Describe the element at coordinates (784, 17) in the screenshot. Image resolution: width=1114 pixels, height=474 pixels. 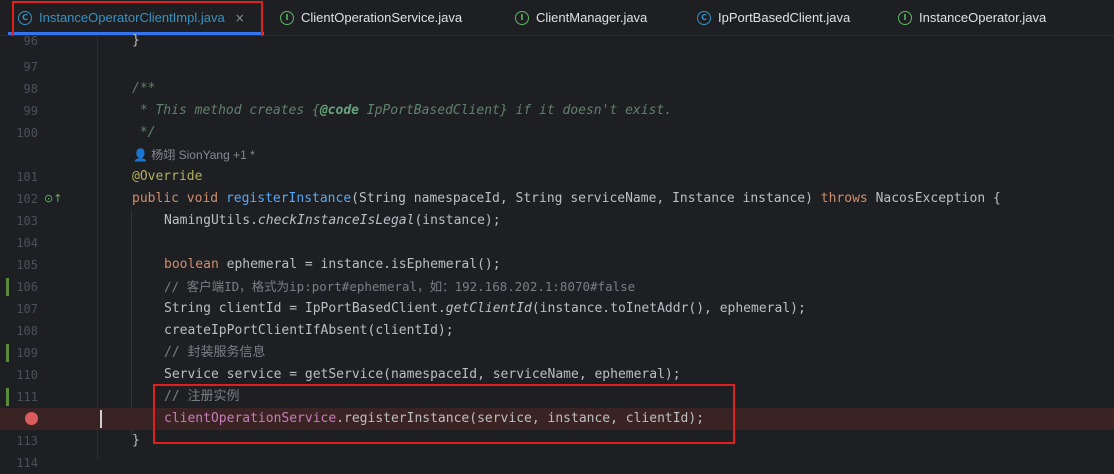
I see `tab-label: IpPortBasedClient.java` at that location.